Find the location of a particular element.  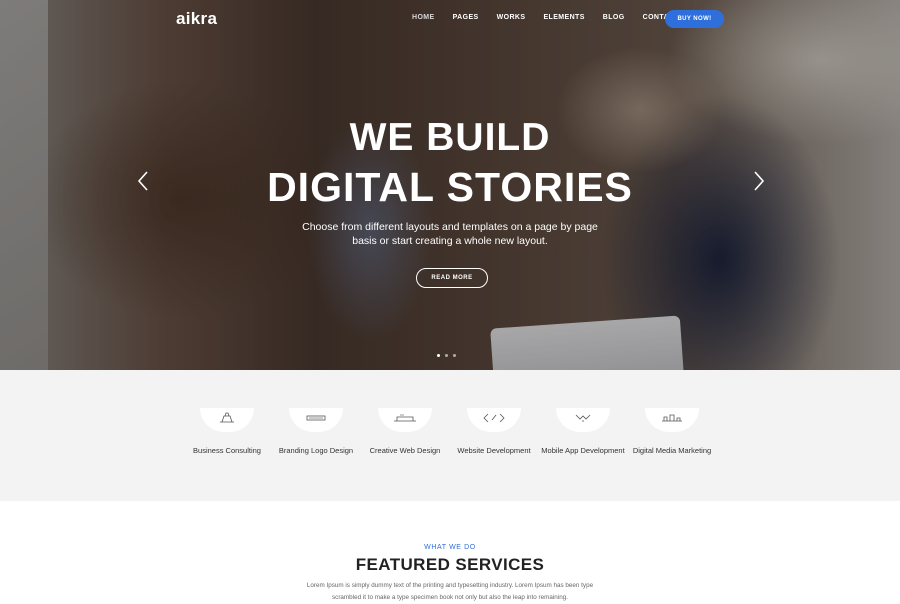

section-title: FEATURED SERVICES is located at coordinates (450, 564).